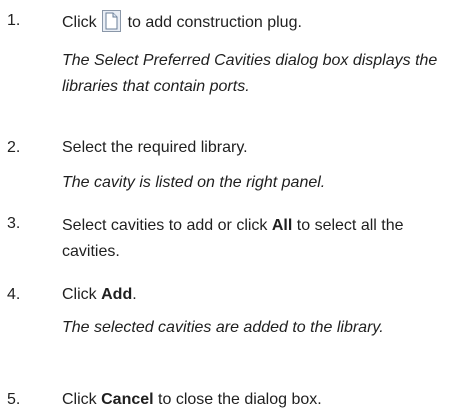 Image resolution: width=458 pixels, height=420 pixels. I want to click on step-number: 5., so click(14, 399).